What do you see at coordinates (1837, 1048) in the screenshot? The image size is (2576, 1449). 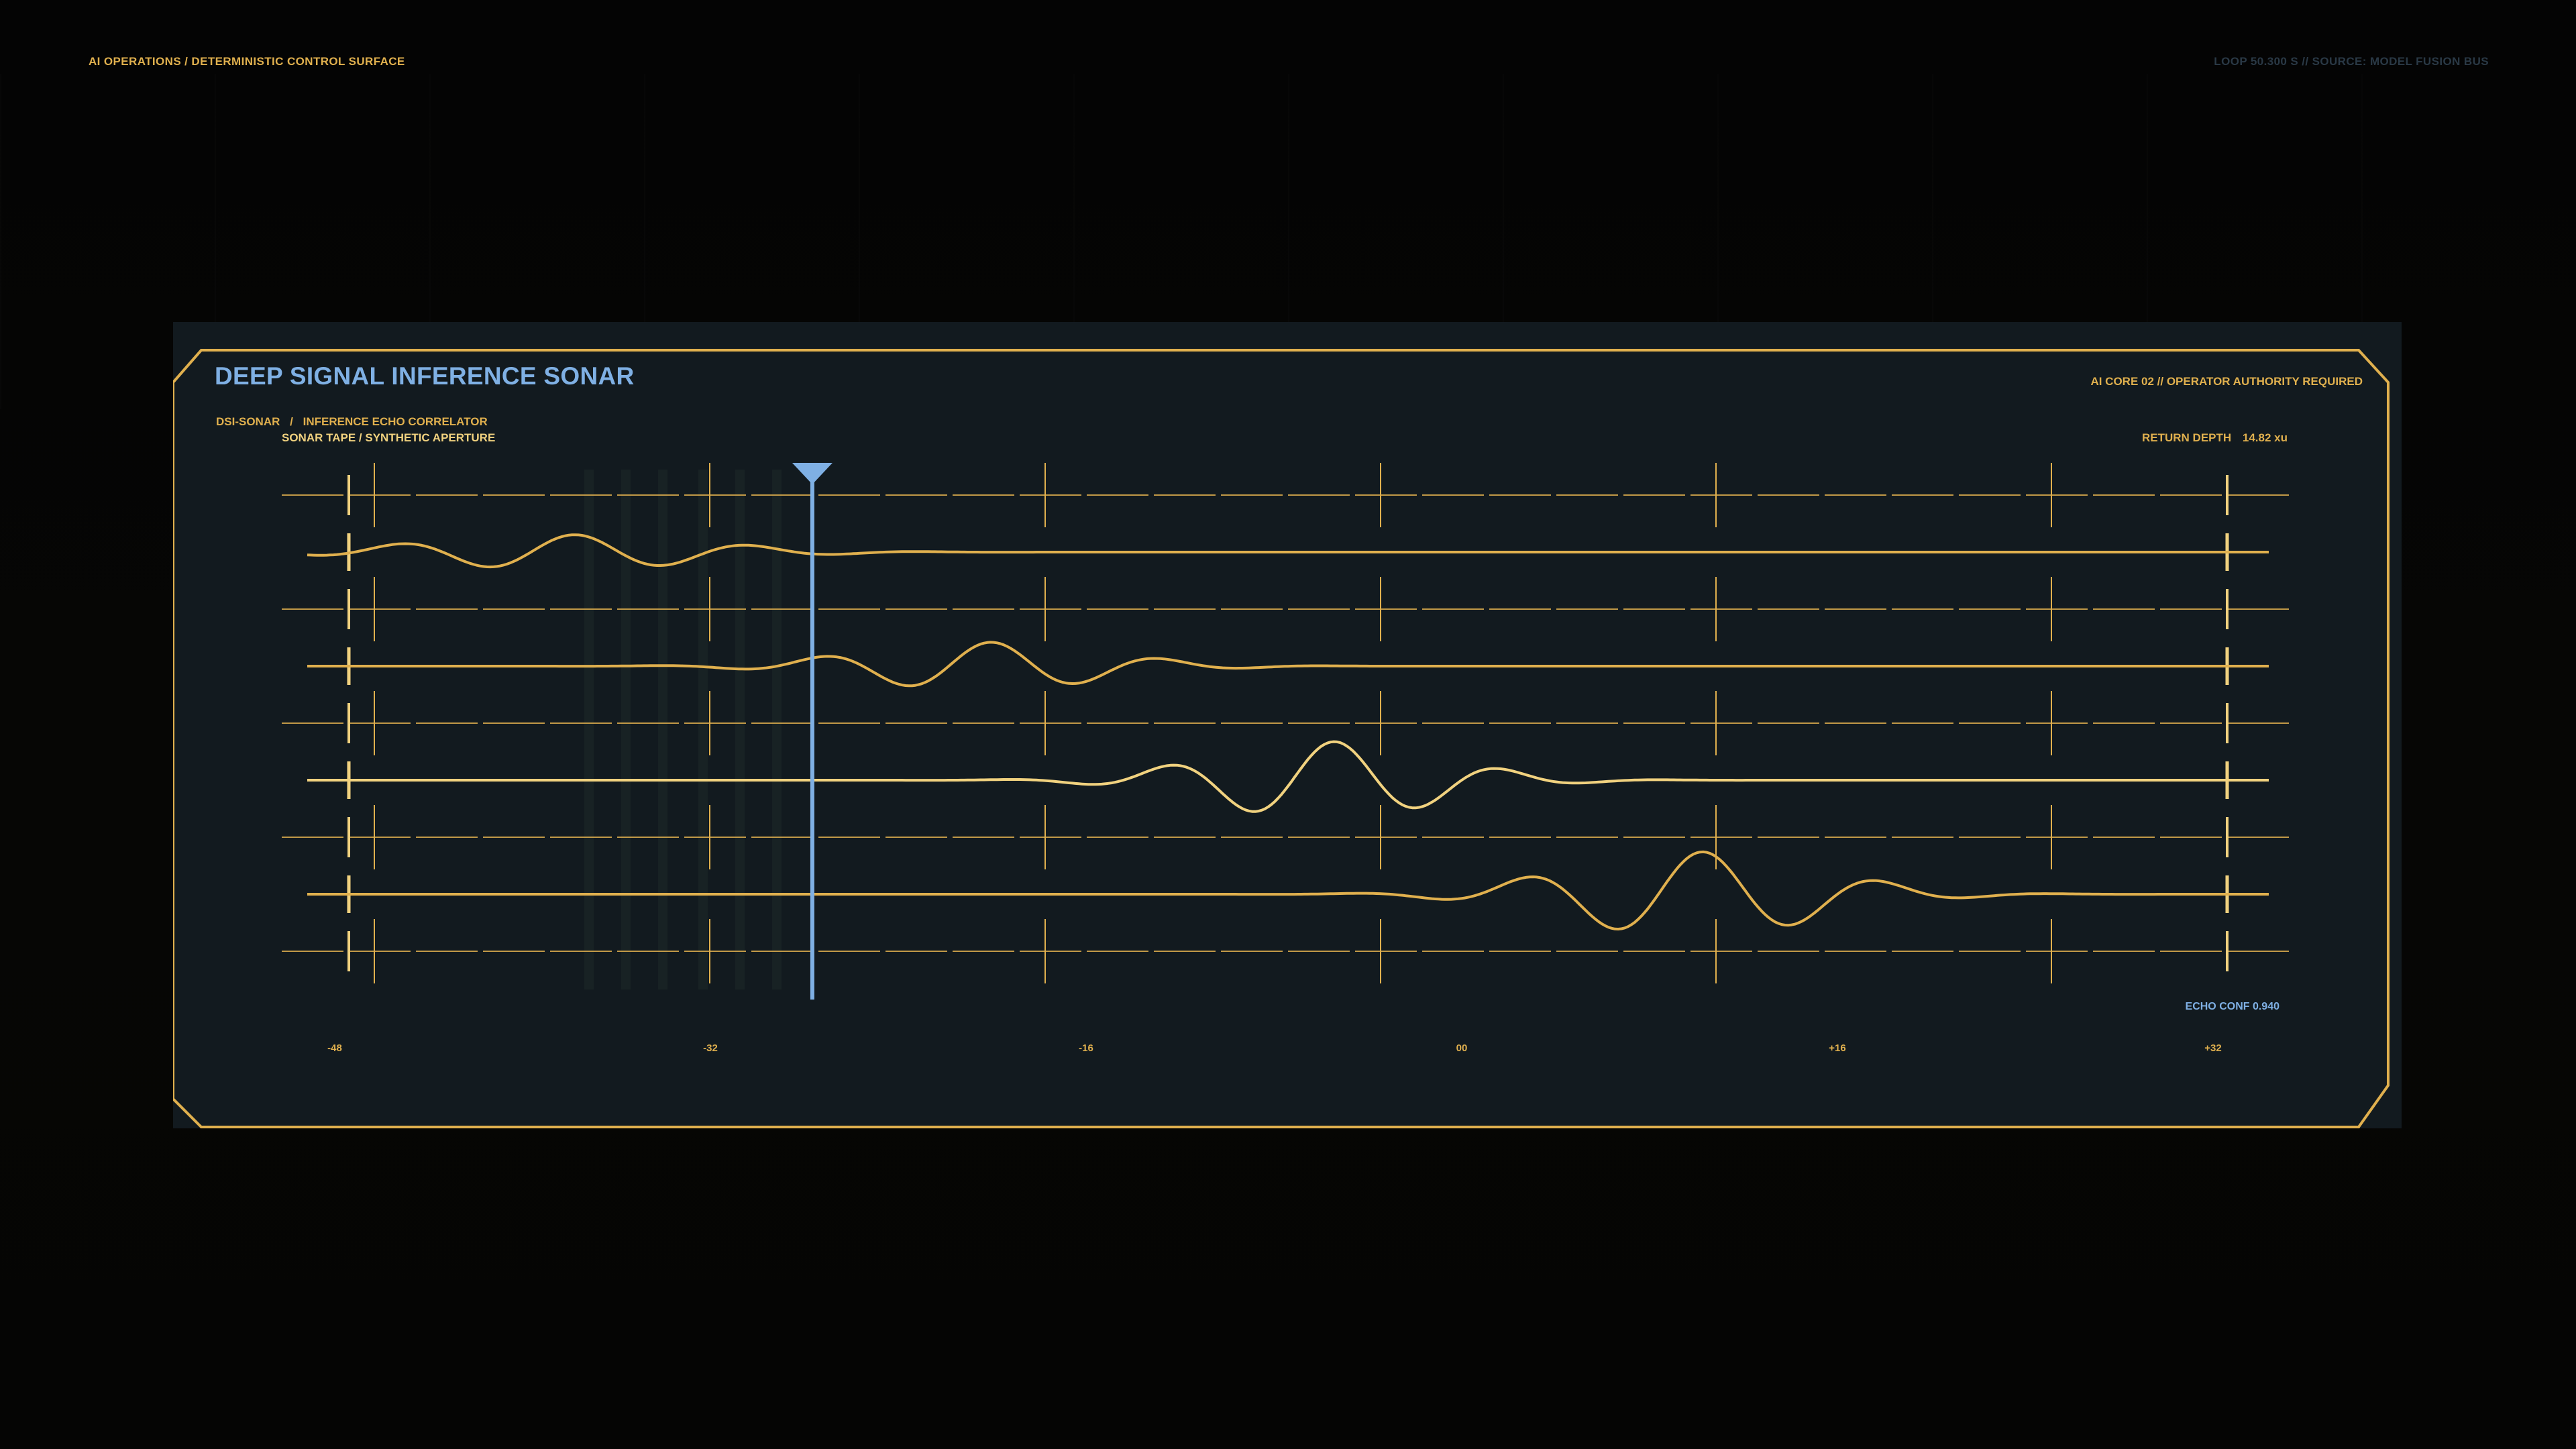 I see `x-tick-label: +16` at bounding box center [1837, 1048].